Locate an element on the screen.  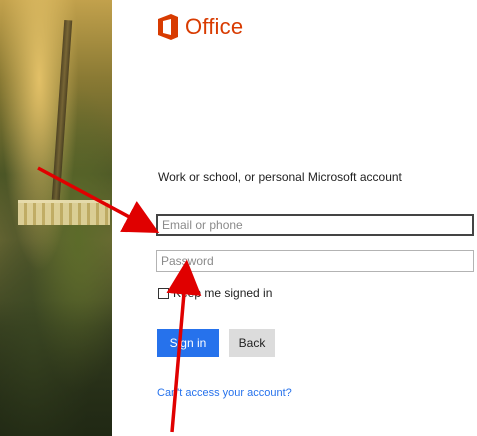
checkbox-icon is located at coordinates (163, 293).